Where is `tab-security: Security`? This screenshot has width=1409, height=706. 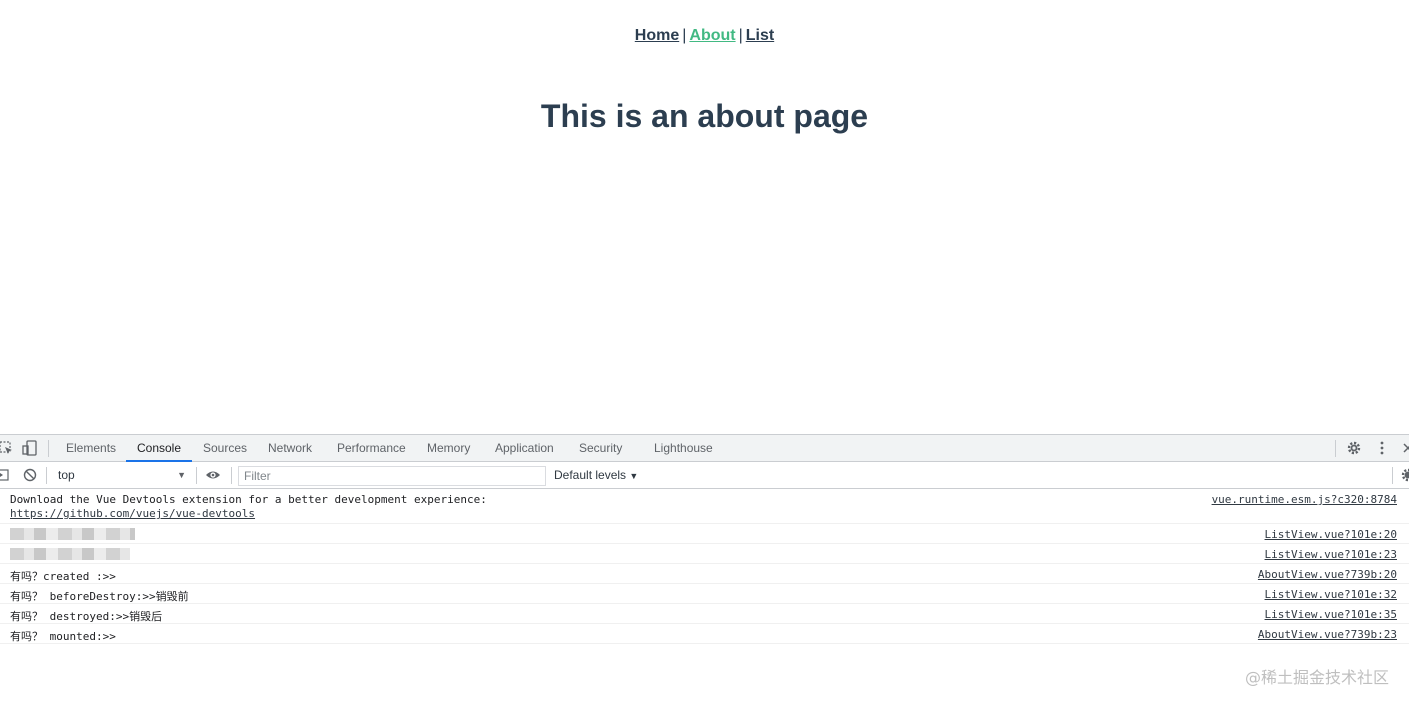 tab-security: Security is located at coordinates (600, 448).